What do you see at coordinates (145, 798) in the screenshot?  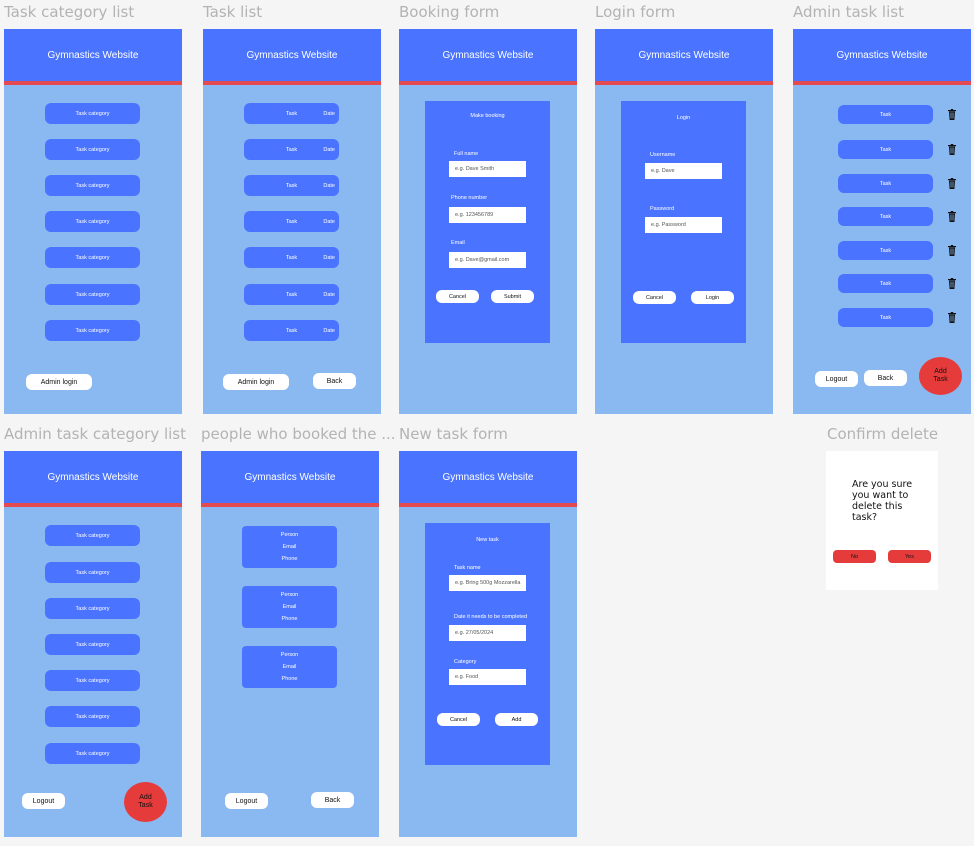 I see `add-task-line1: Add` at bounding box center [145, 798].